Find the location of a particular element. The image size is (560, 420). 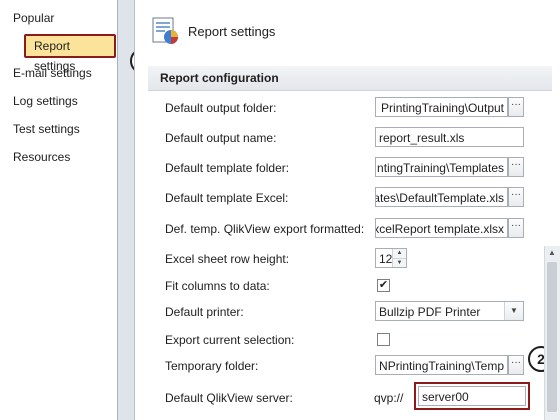

temp-folder-label: Temporary folder: is located at coordinates (212, 366).